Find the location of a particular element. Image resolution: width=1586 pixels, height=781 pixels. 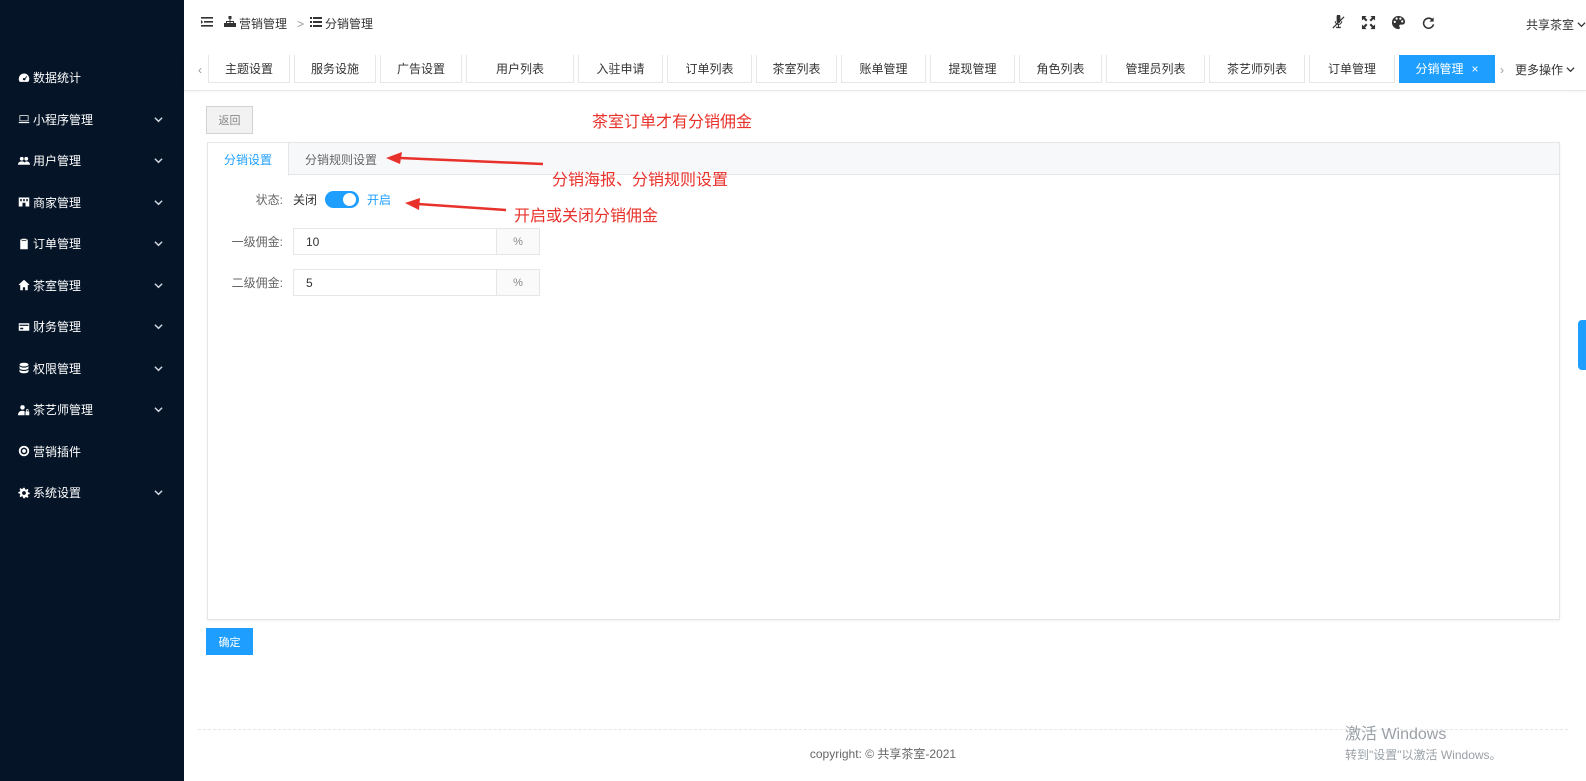

windows-activation-watermark: 激活 Windows 转到"设置"以激活 Windows。 is located at coordinates (1423, 741).